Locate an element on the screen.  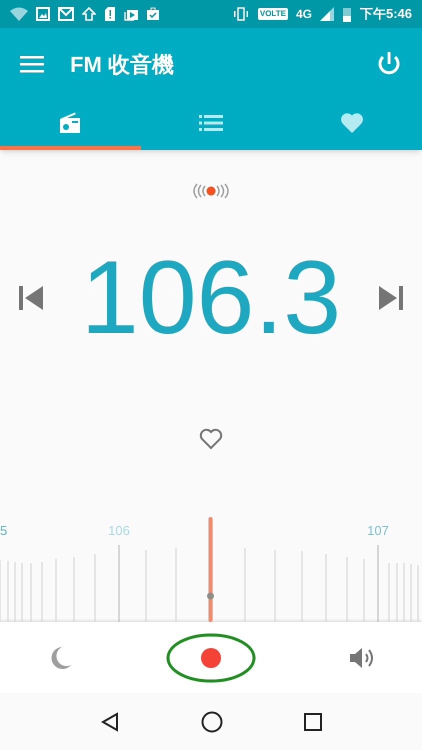
skip-next-icon is located at coordinates (391, 298).